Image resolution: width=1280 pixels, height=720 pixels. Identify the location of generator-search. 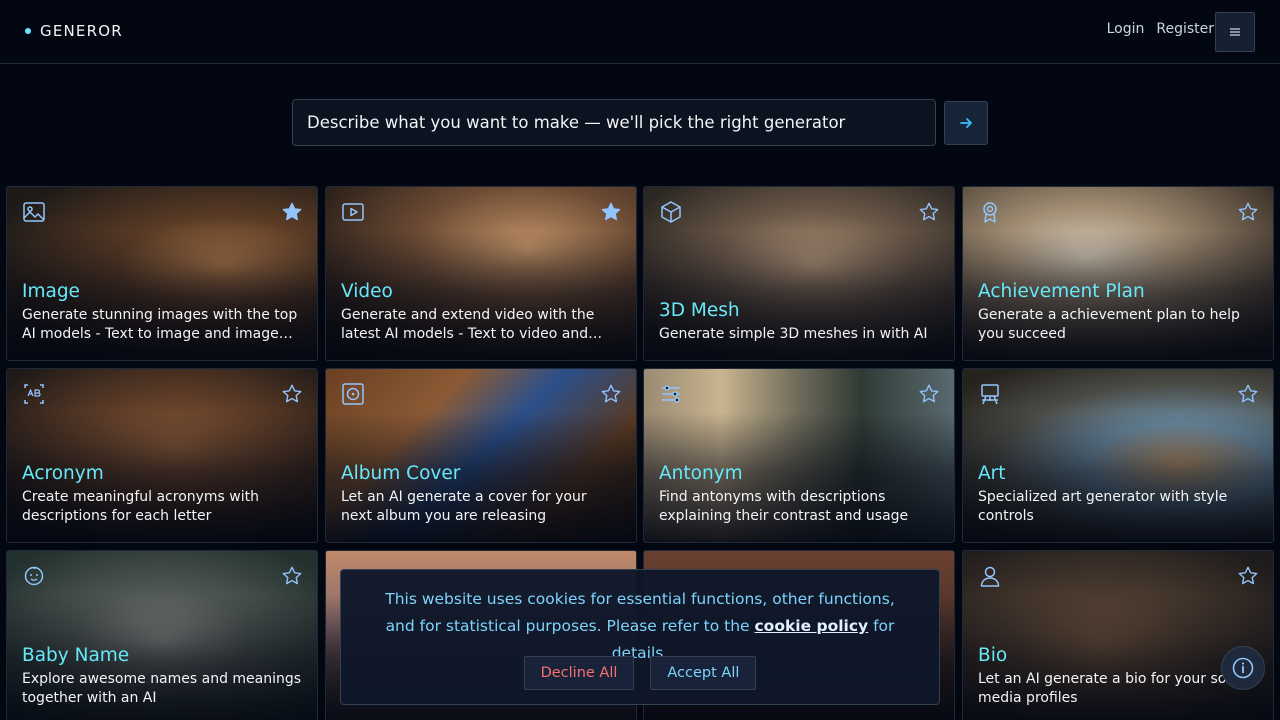
(614, 122).